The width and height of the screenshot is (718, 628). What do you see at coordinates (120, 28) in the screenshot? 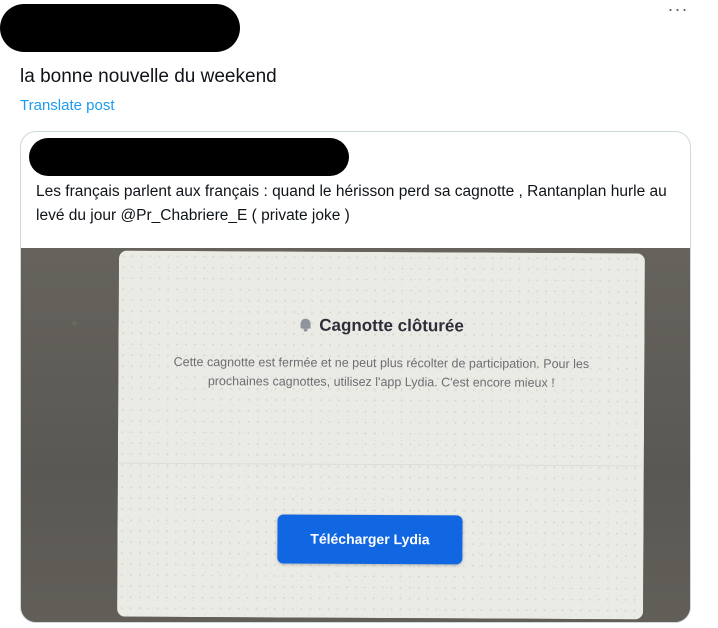
I see `redacted-author` at bounding box center [120, 28].